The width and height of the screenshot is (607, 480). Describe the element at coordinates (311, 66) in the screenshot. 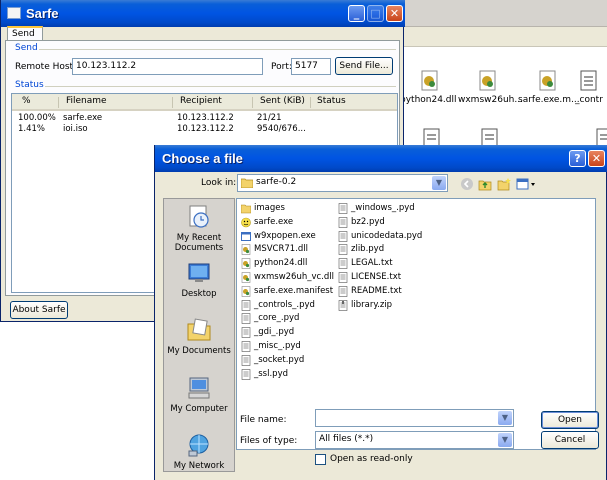

I see `port-input: 5177` at that location.